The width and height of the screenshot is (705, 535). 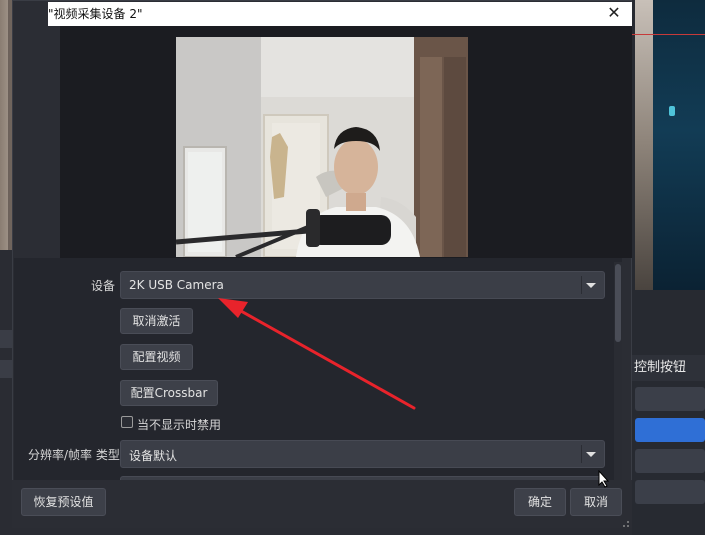 I want to click on background-bottom-strip, so click(x=323, y=531).